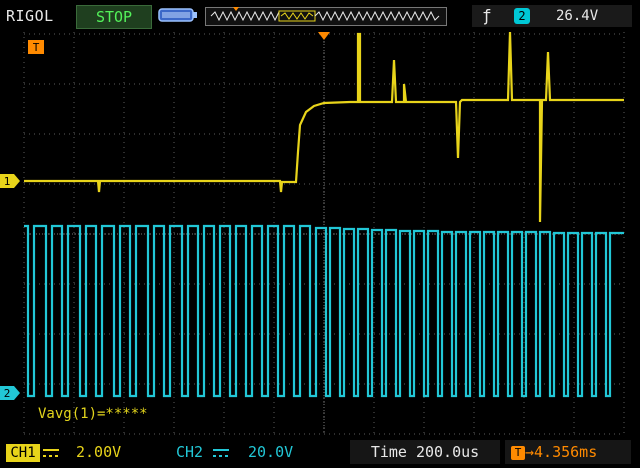  I want to click on ch2-label: CH2, so click(189, 452).